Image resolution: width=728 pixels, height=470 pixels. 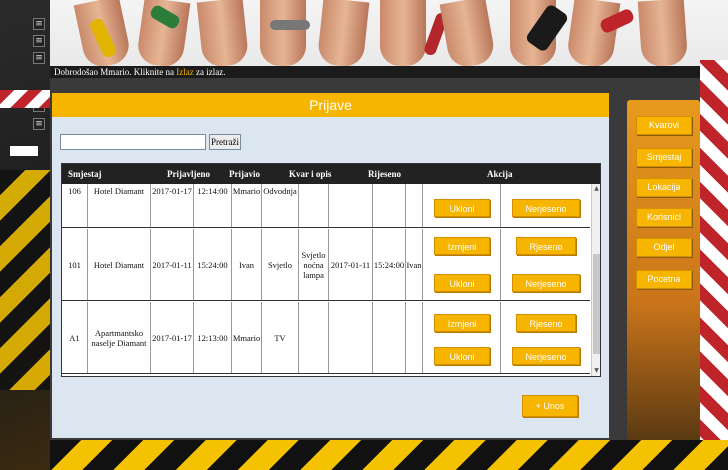 I want to click on add-entry-button: + Unos, so click(x=550, y=406).